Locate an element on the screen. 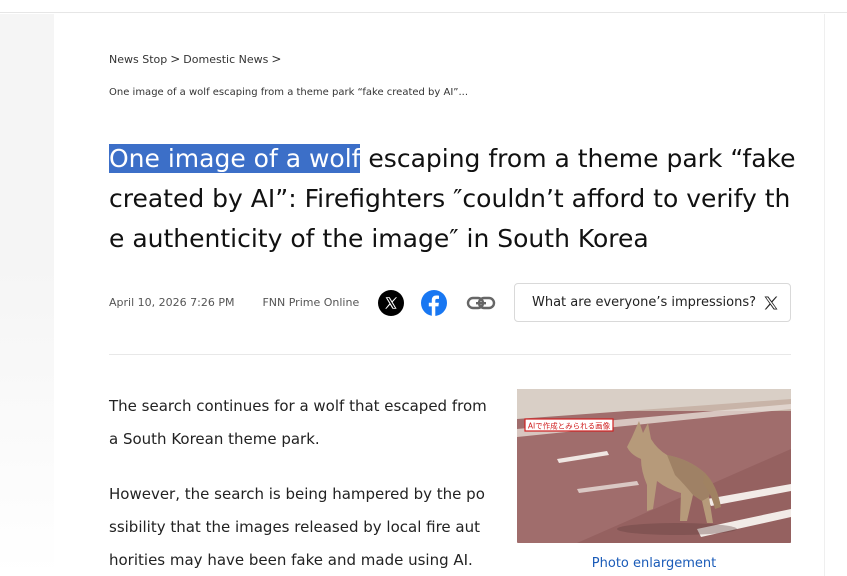  link-icon is located at coordinates (481, 303).